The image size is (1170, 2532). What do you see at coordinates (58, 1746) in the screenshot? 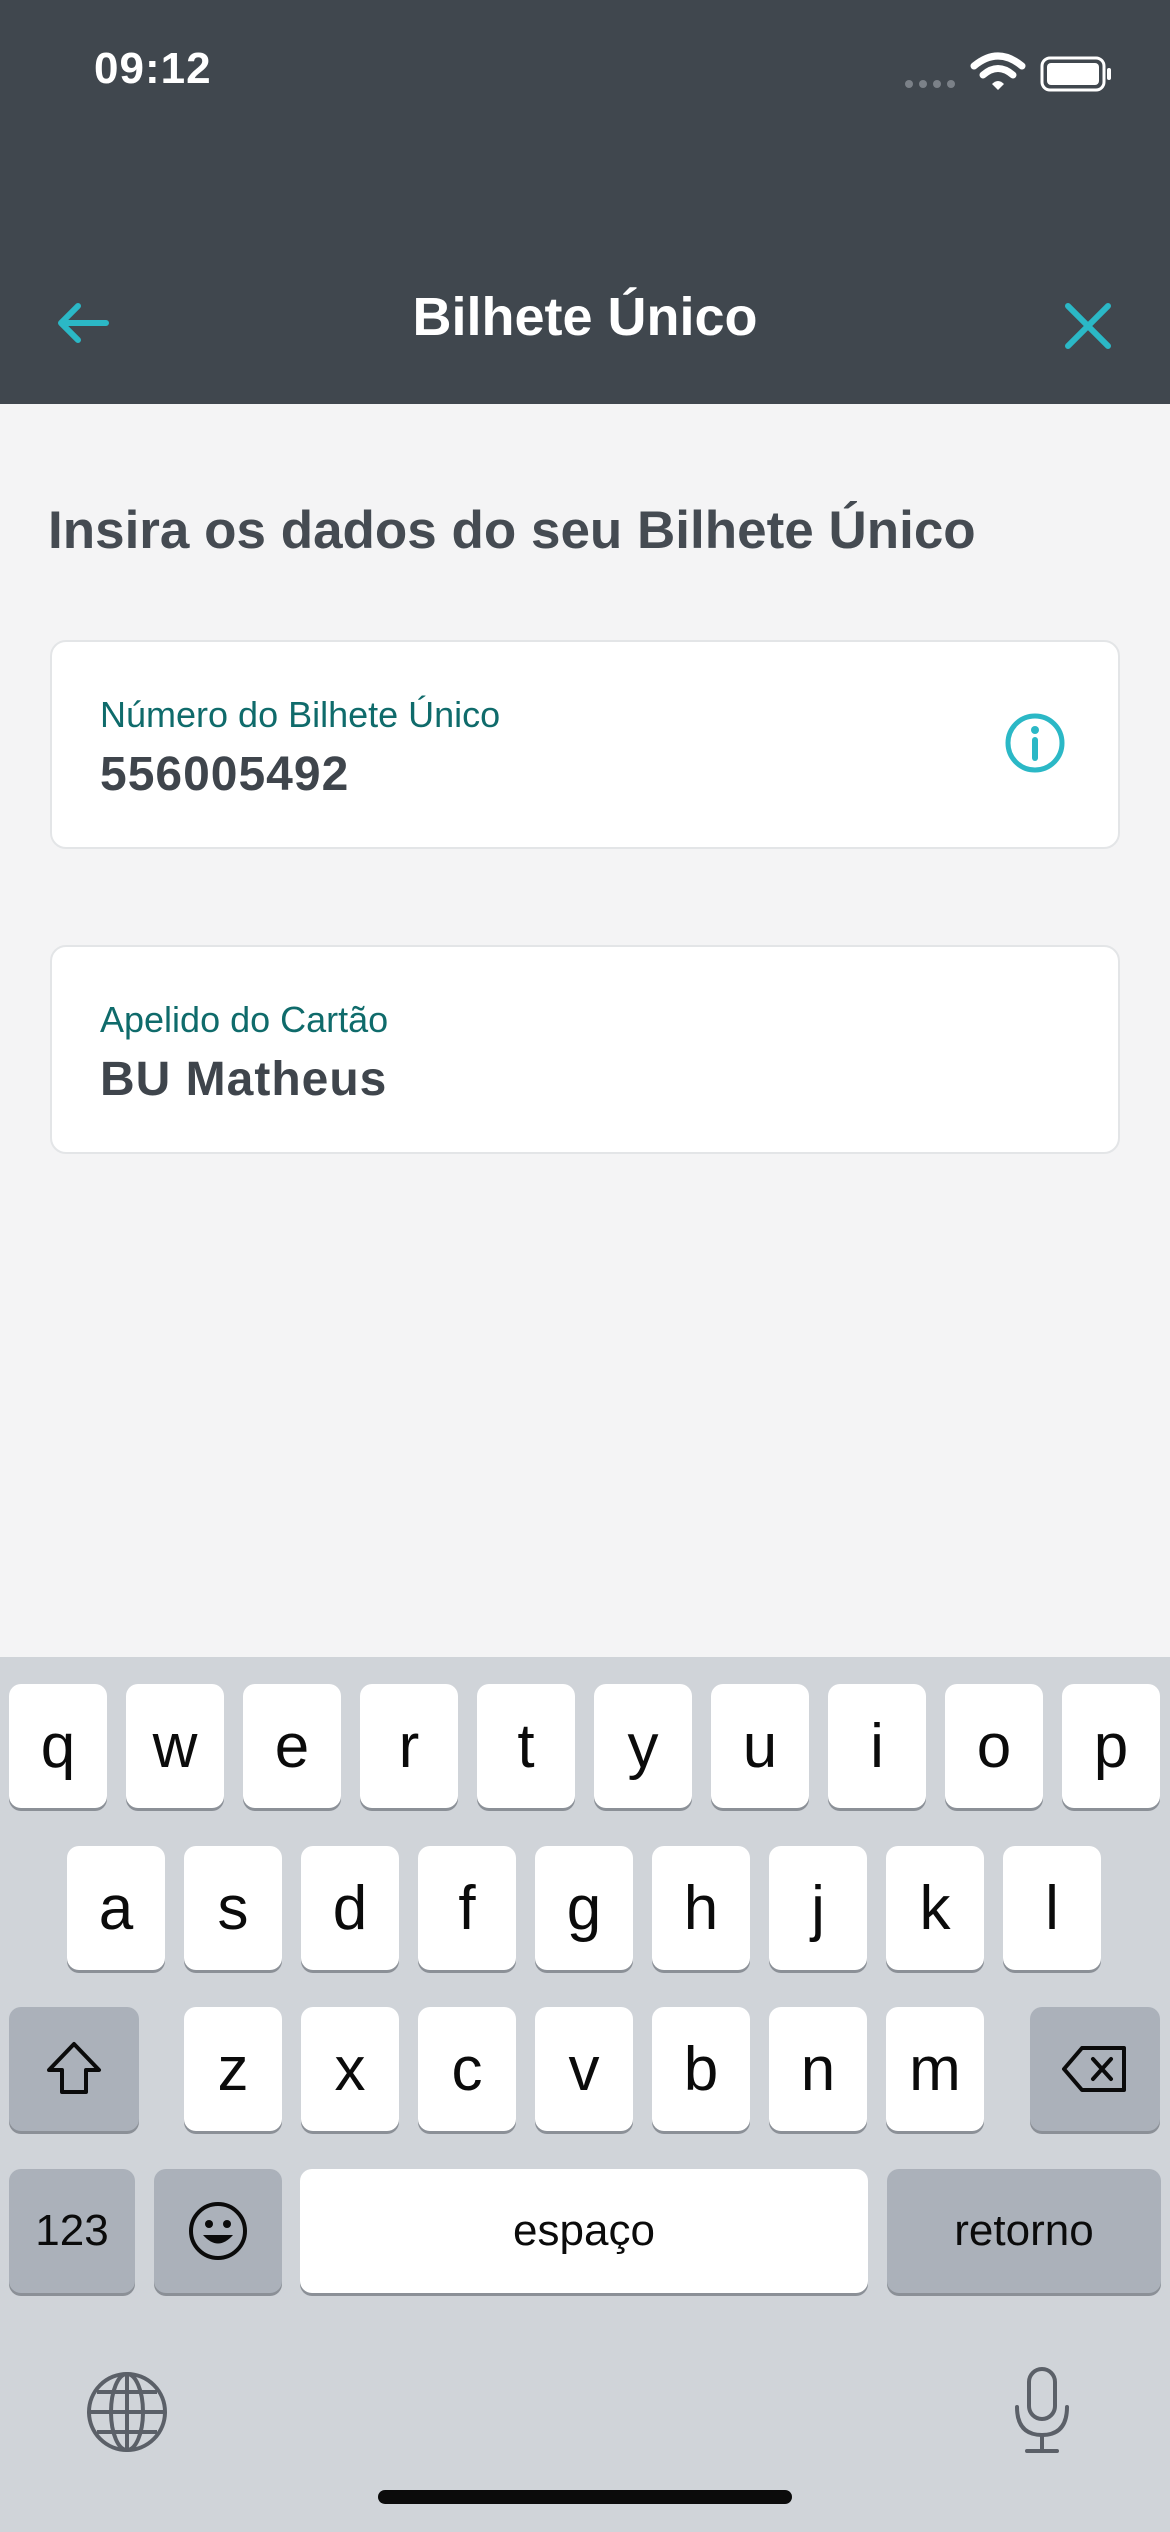
I see `key-q: q` at bounding box center [58, 1746].